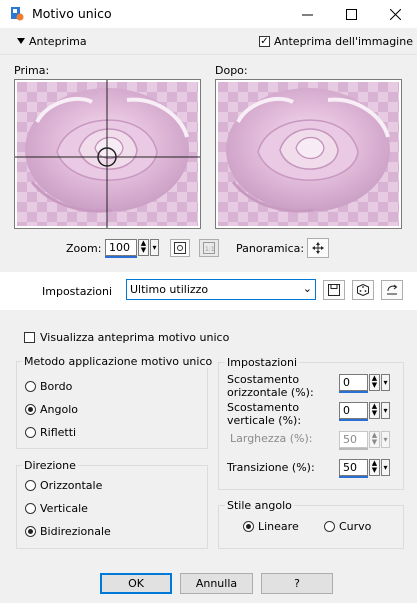 The width and height of the screenshot is (417, 603). I want to click on zoom-value-bar, so click(121, 257).